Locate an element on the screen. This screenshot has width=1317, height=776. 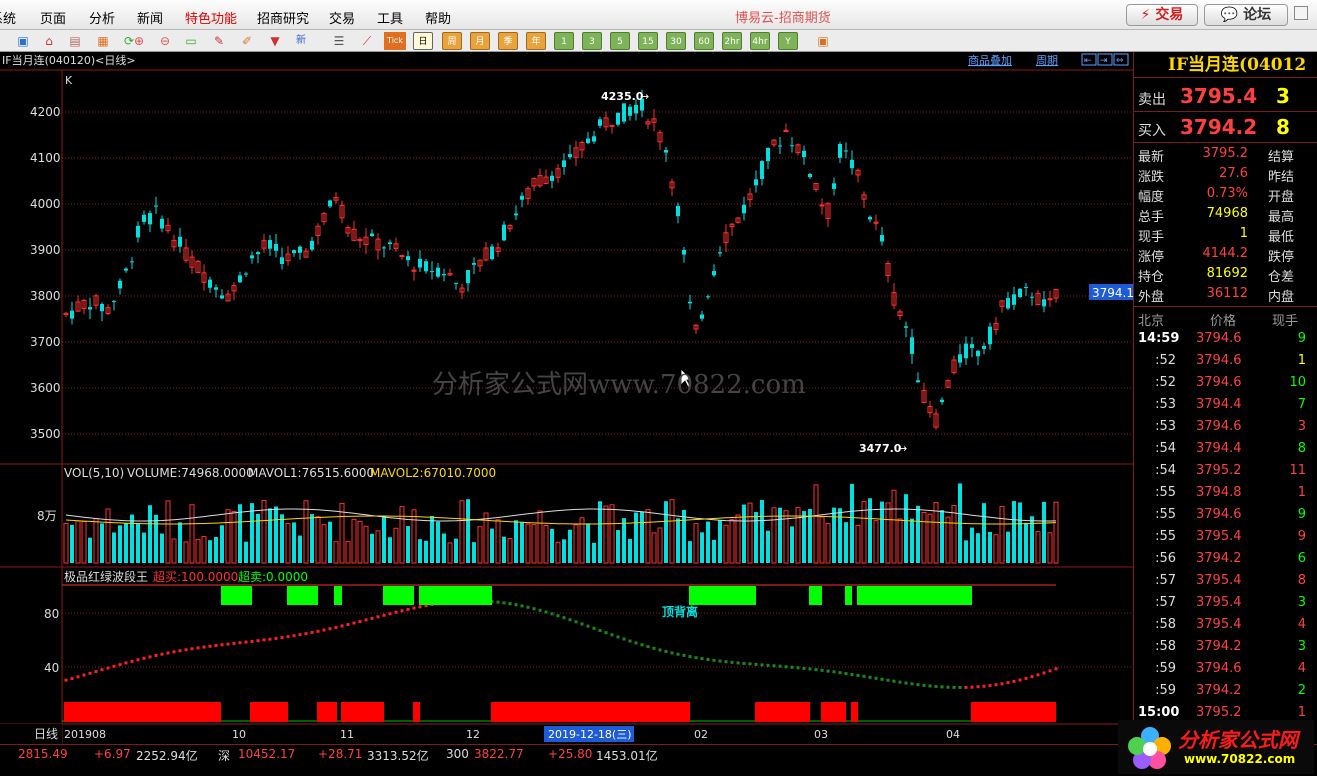
new-icon: 新 is located at coordinates (301, 41).